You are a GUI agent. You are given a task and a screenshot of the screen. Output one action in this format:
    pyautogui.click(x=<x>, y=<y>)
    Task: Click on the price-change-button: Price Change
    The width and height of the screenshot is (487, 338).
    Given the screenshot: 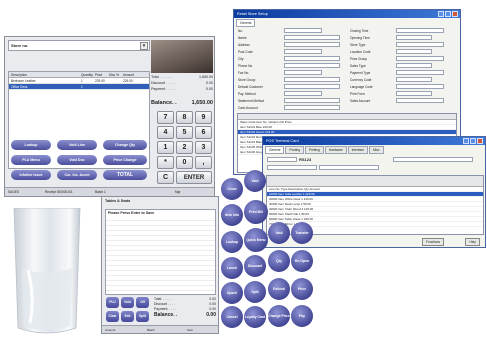 What is the action you would take?
    pyautogui.click(x=125, y=160)
    